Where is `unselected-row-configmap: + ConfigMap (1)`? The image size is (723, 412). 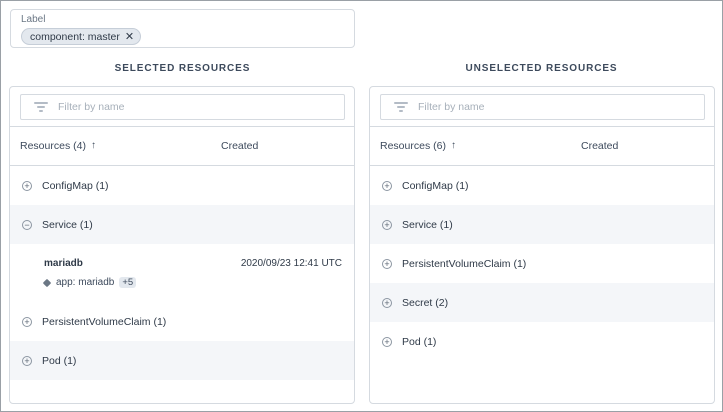
unselected-row-configmap: + ConfigMap (1) is located at coordinates (542, 185).